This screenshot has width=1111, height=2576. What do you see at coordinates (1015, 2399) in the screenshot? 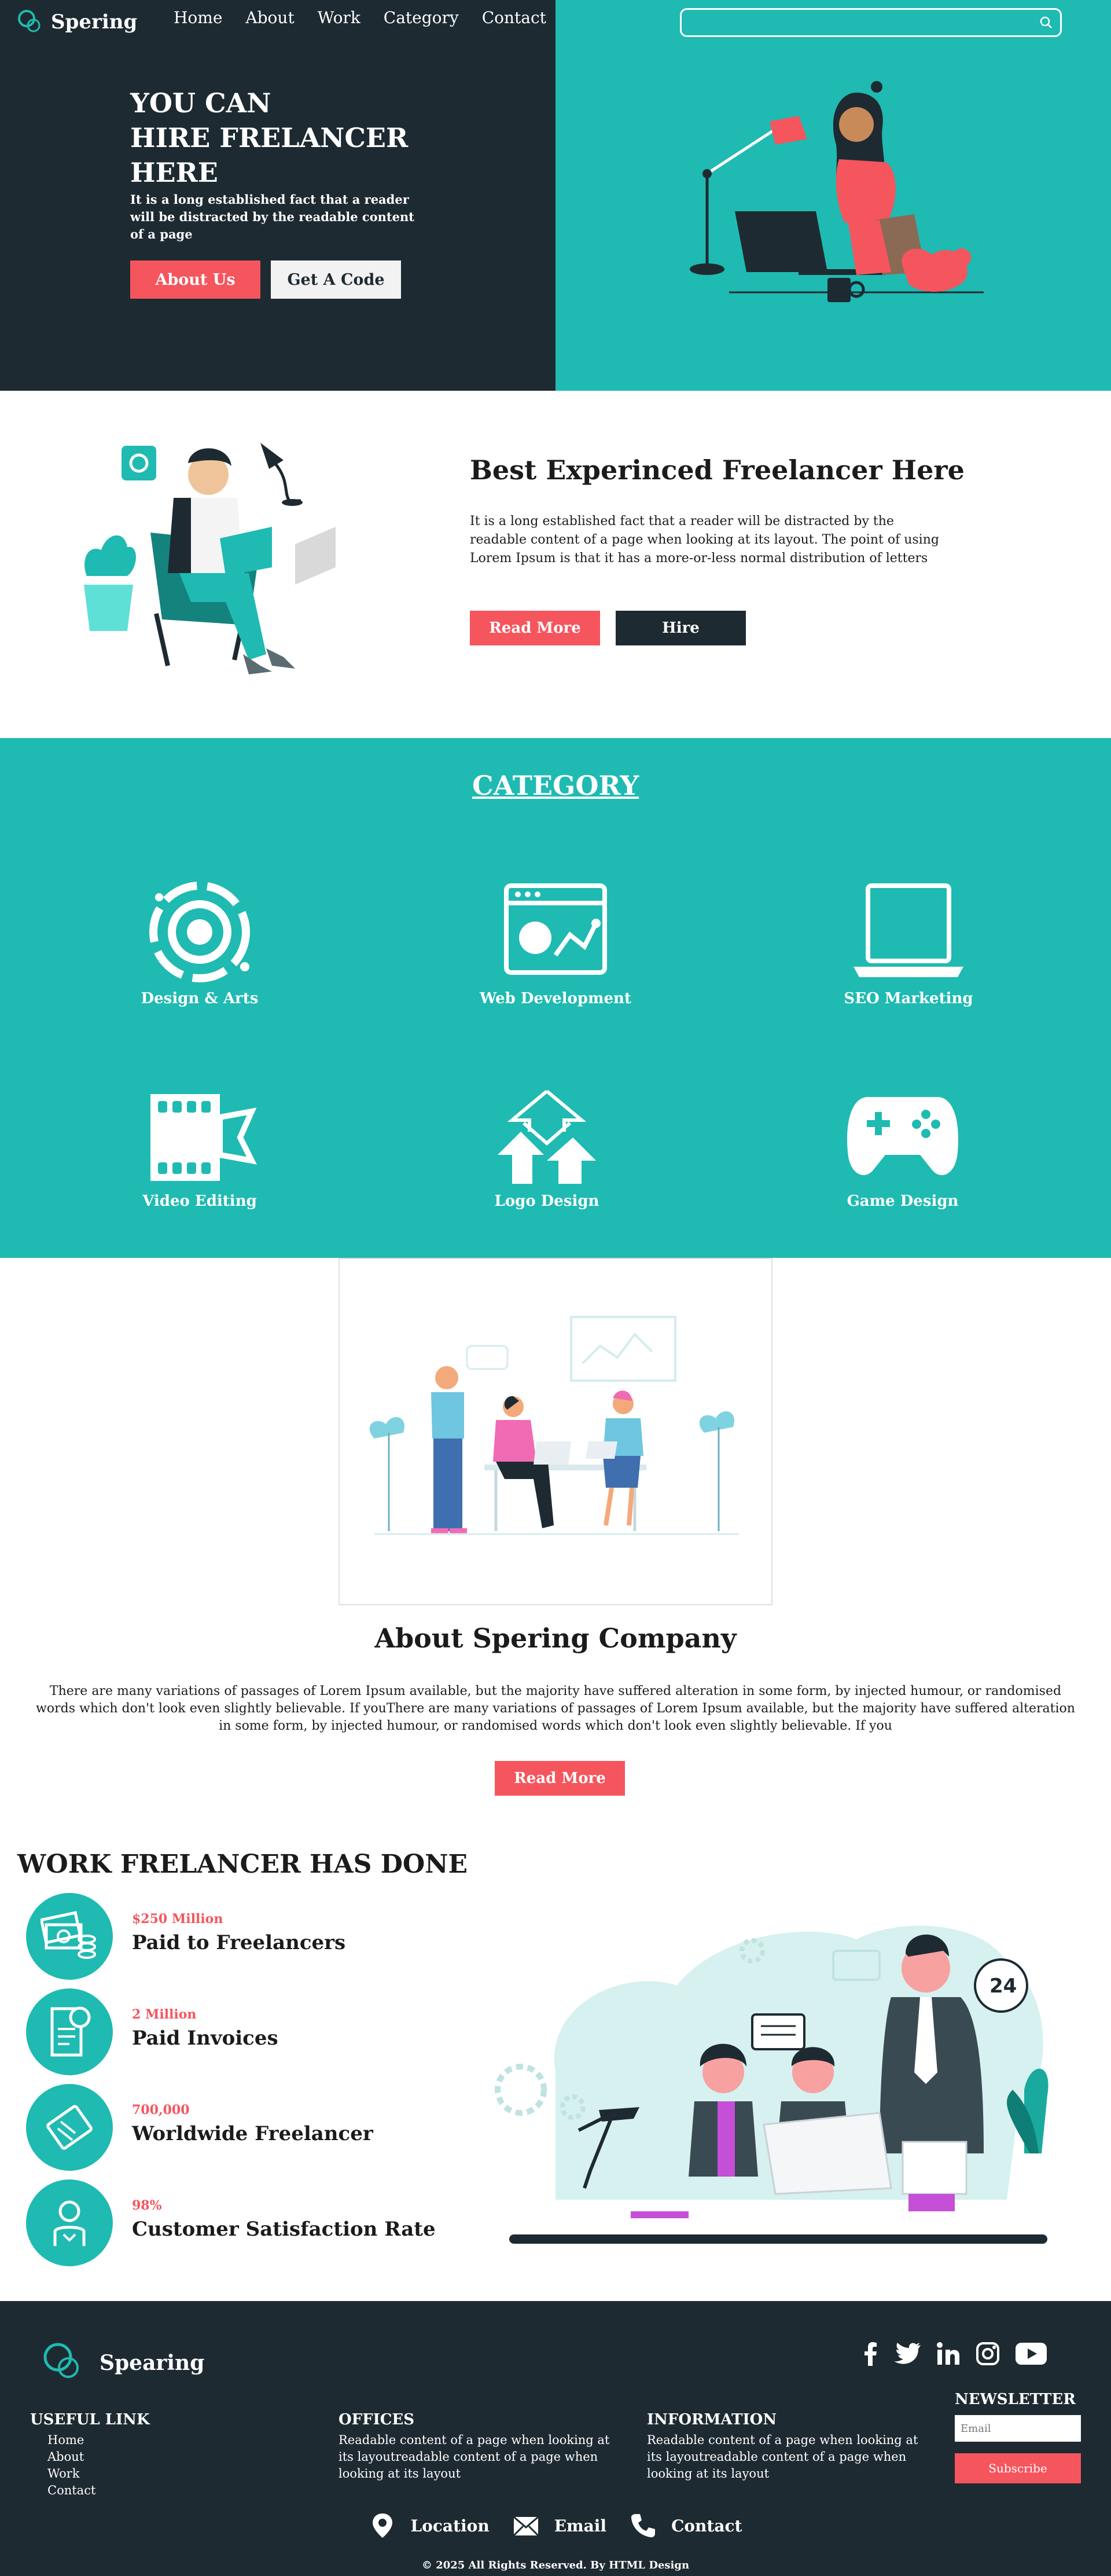
I see `newsletter-title: NEWSLETTER` at bounding box center [1015, 2399].